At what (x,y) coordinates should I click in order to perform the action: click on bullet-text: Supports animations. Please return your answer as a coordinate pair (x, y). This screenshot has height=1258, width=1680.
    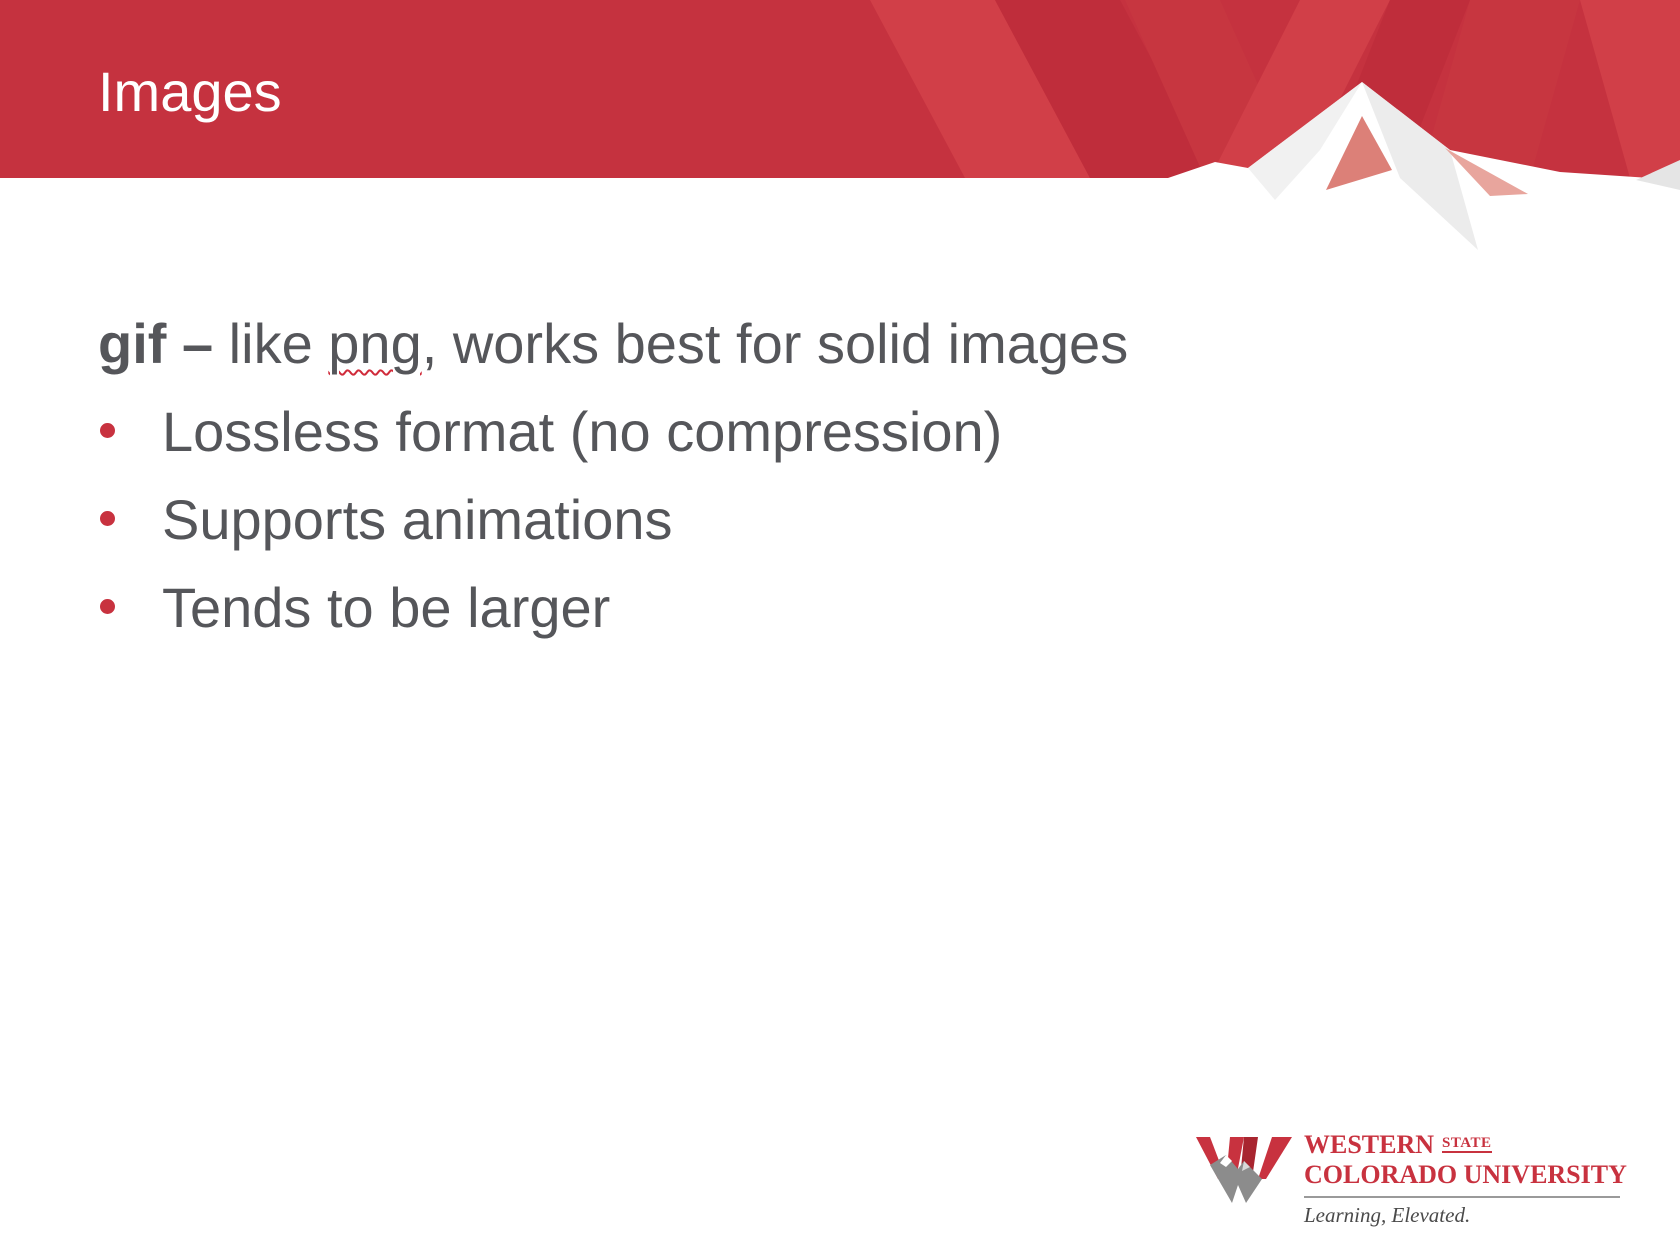
    Looking at the image, I should click on (417, 519).